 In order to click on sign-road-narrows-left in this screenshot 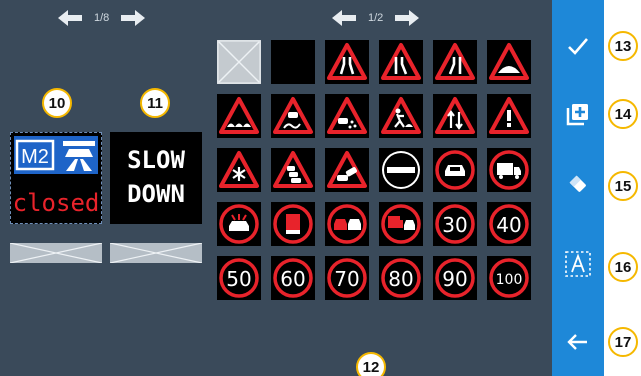, I will do `click(455, 62)`.